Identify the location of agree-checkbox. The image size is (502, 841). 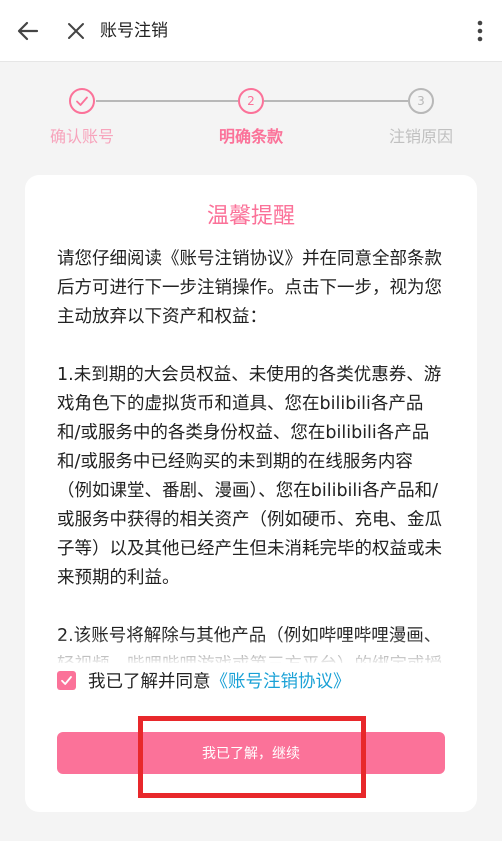
(66, 680).